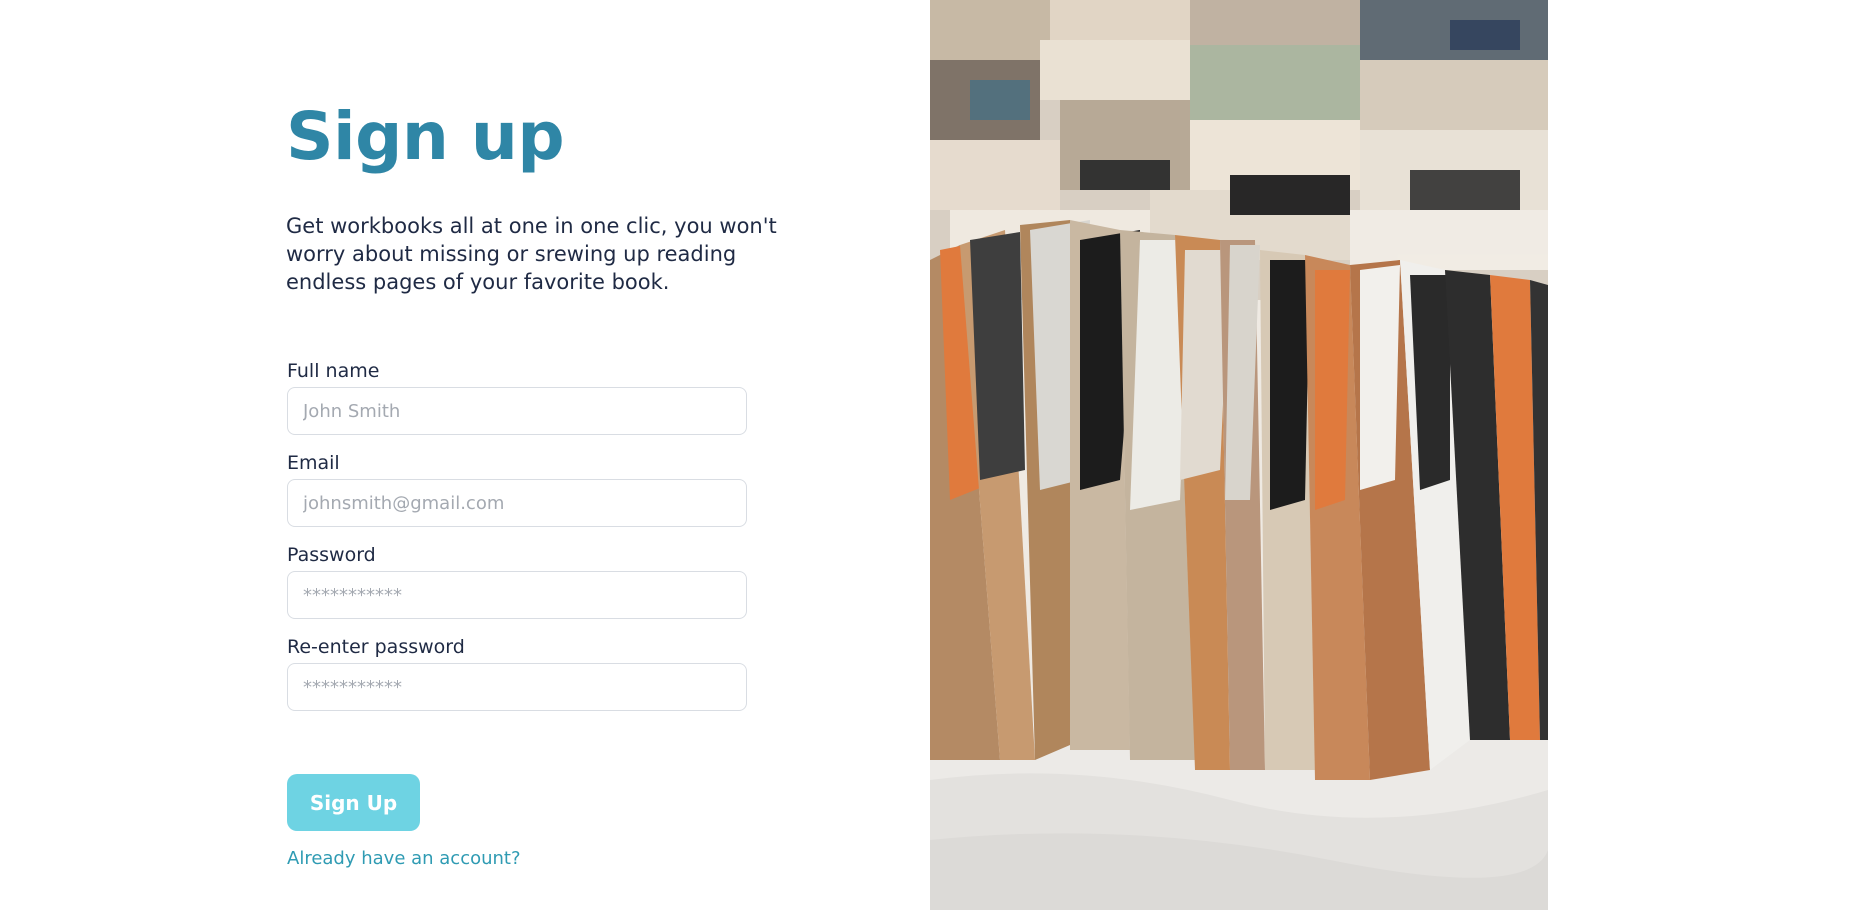 The height and width of the screenshot is (910, 1870). Describe the element at coordinates (425, 136) in the screenshot. I see `page-title: Sign up` at that location.